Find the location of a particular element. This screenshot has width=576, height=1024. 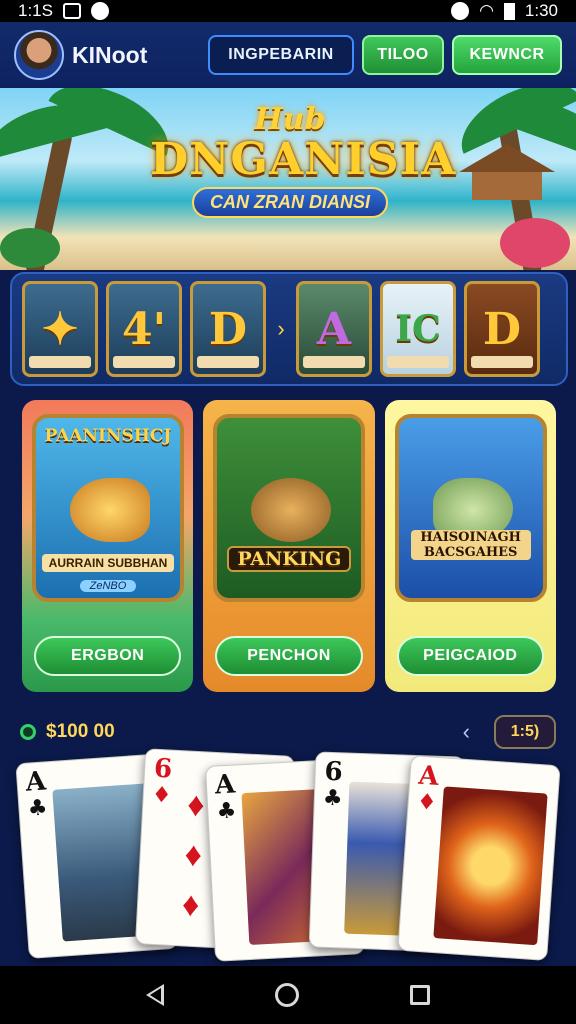

hero-title: Hub DNGANISIA CAN ZRAN DIANSI is located at coordinates (303, 160).